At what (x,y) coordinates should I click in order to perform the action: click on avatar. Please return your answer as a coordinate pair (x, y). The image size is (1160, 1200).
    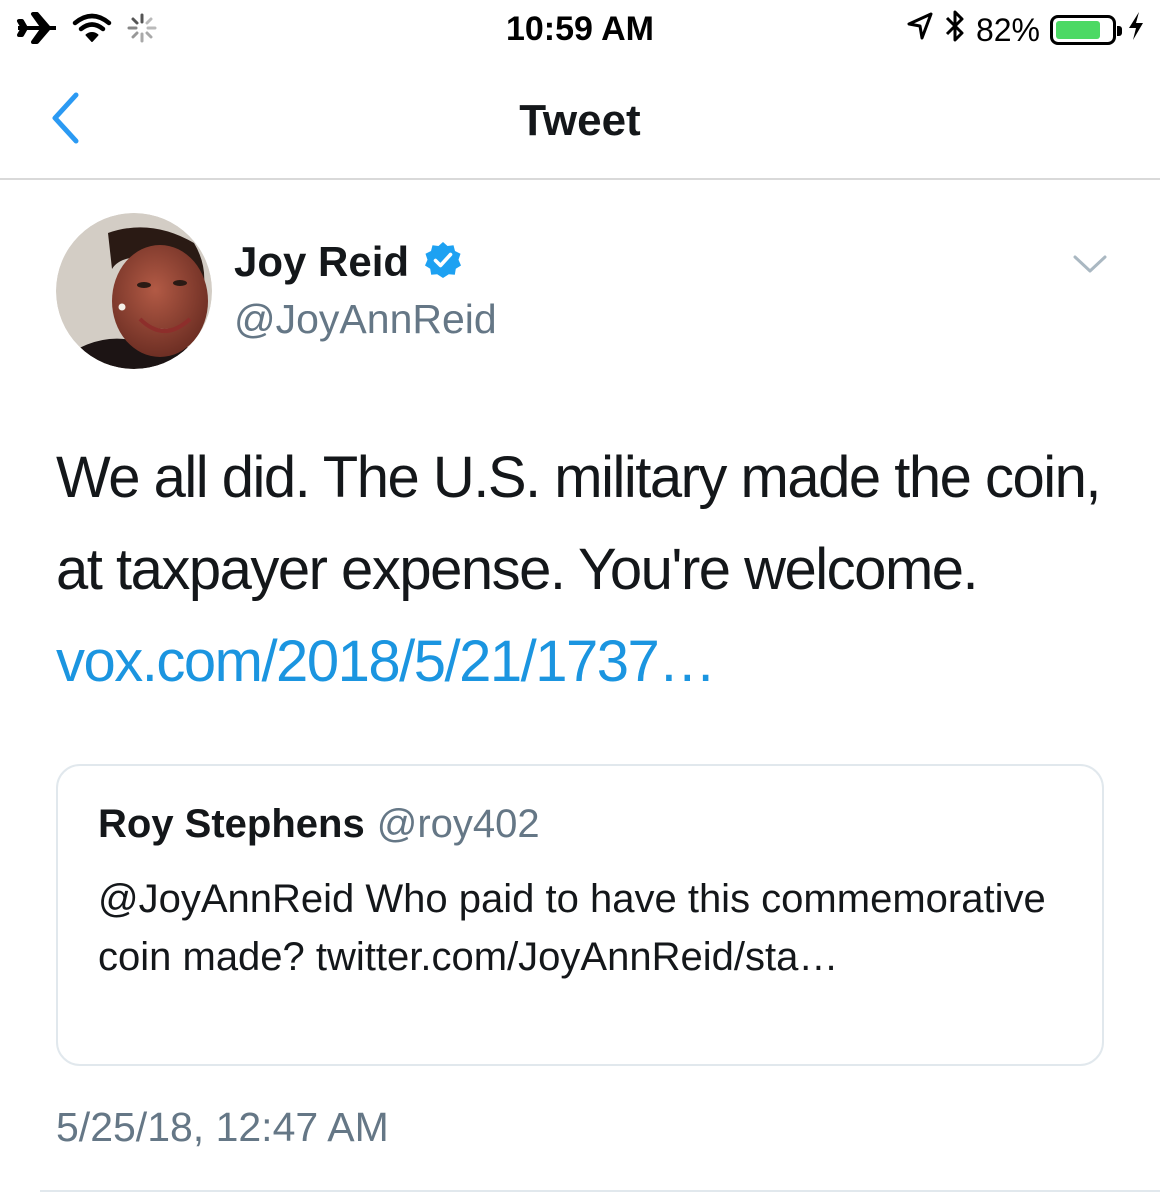
    Looking at the image, I should click on (134, 291).